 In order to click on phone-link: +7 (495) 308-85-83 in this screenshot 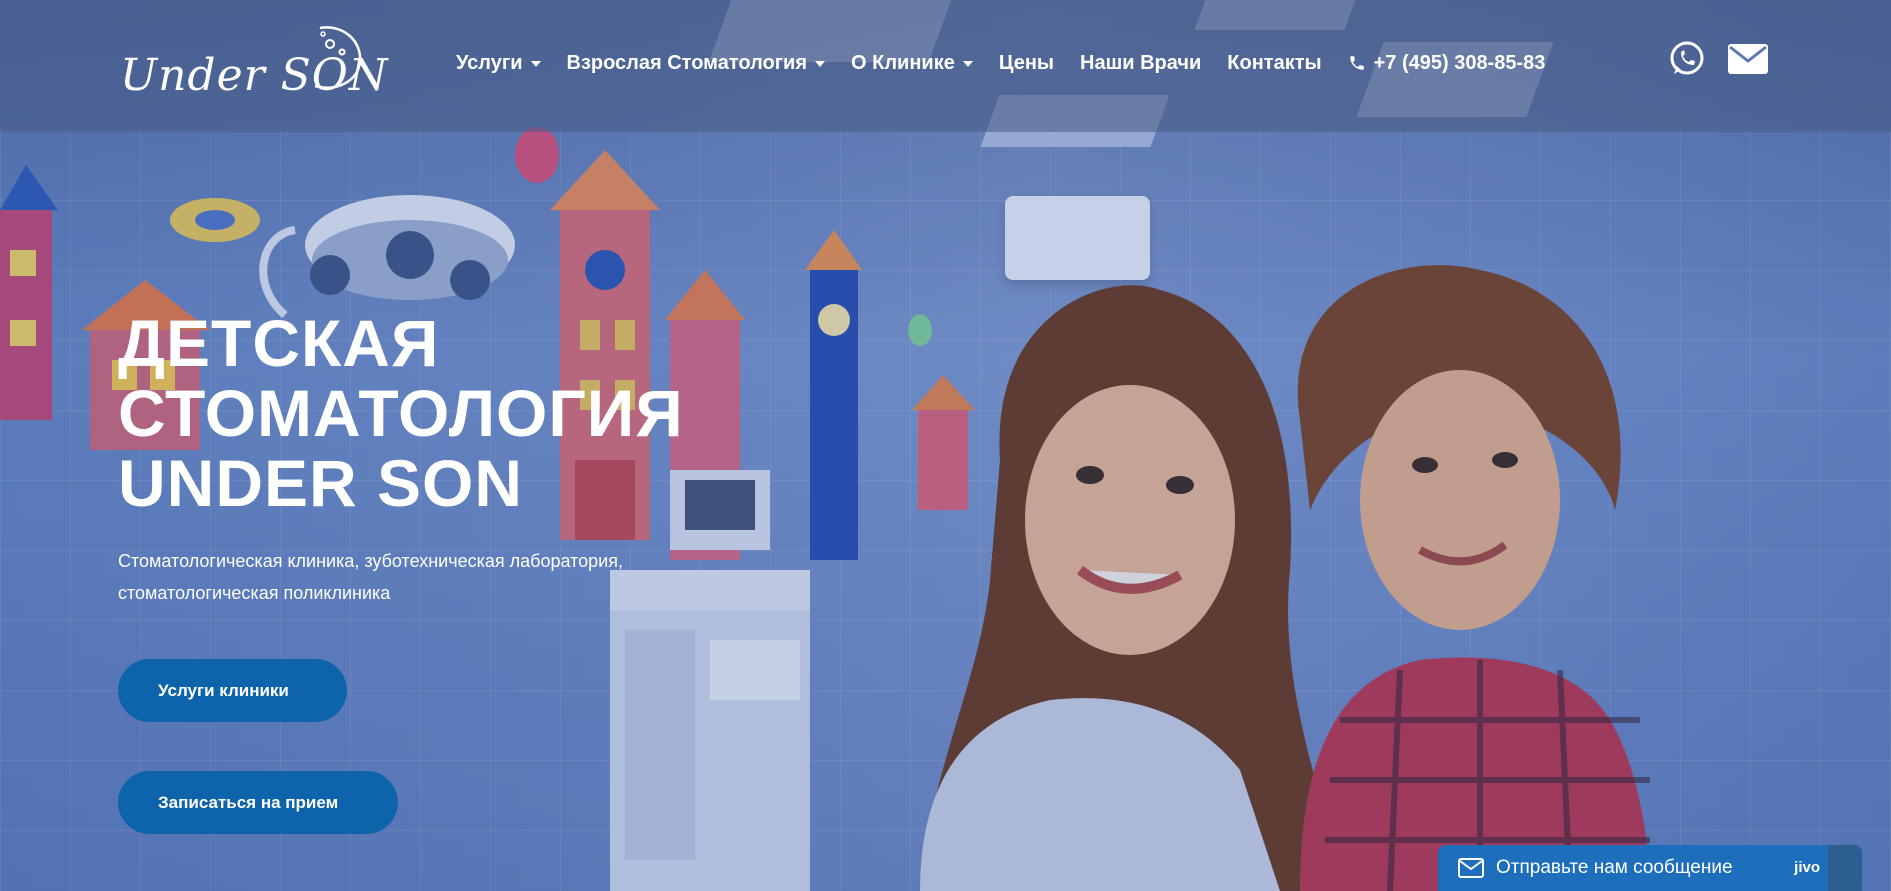, I will do `click(1447, 63)`.